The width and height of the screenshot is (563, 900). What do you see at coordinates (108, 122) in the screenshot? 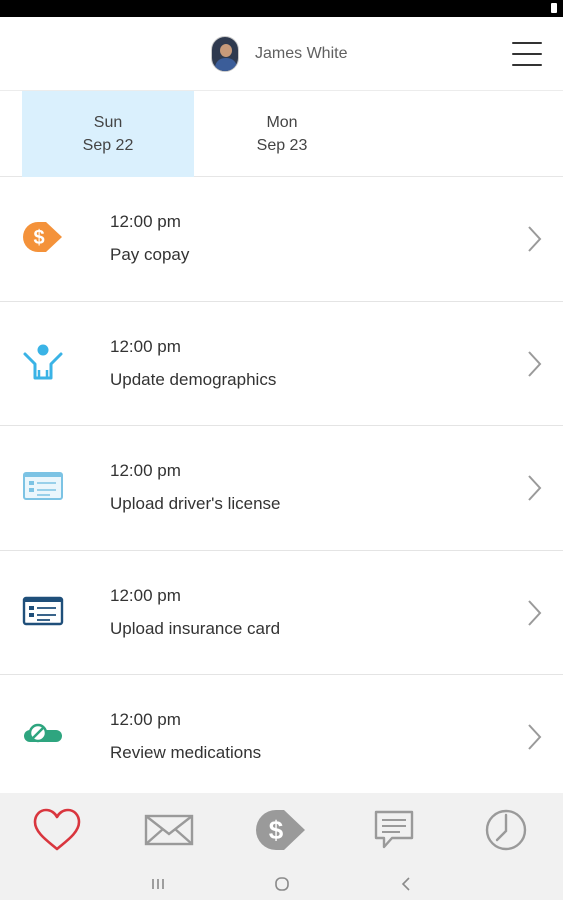
I see `date-tab-day: Sun` at bounding box center [108, 122].